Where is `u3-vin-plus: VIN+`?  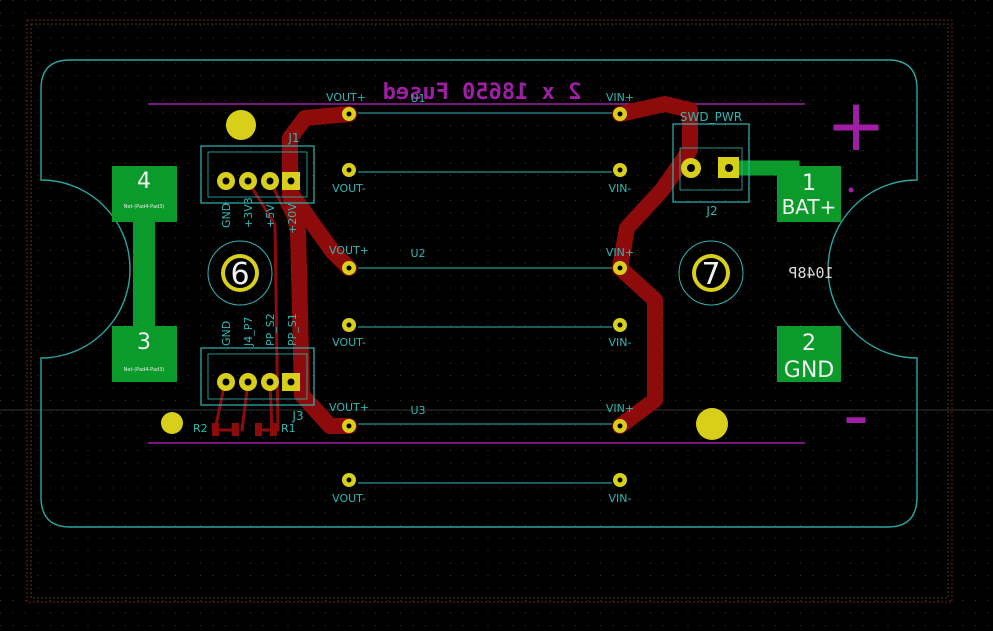 u3-vin-plus: VIN+ is located at coordinates (620, 408).